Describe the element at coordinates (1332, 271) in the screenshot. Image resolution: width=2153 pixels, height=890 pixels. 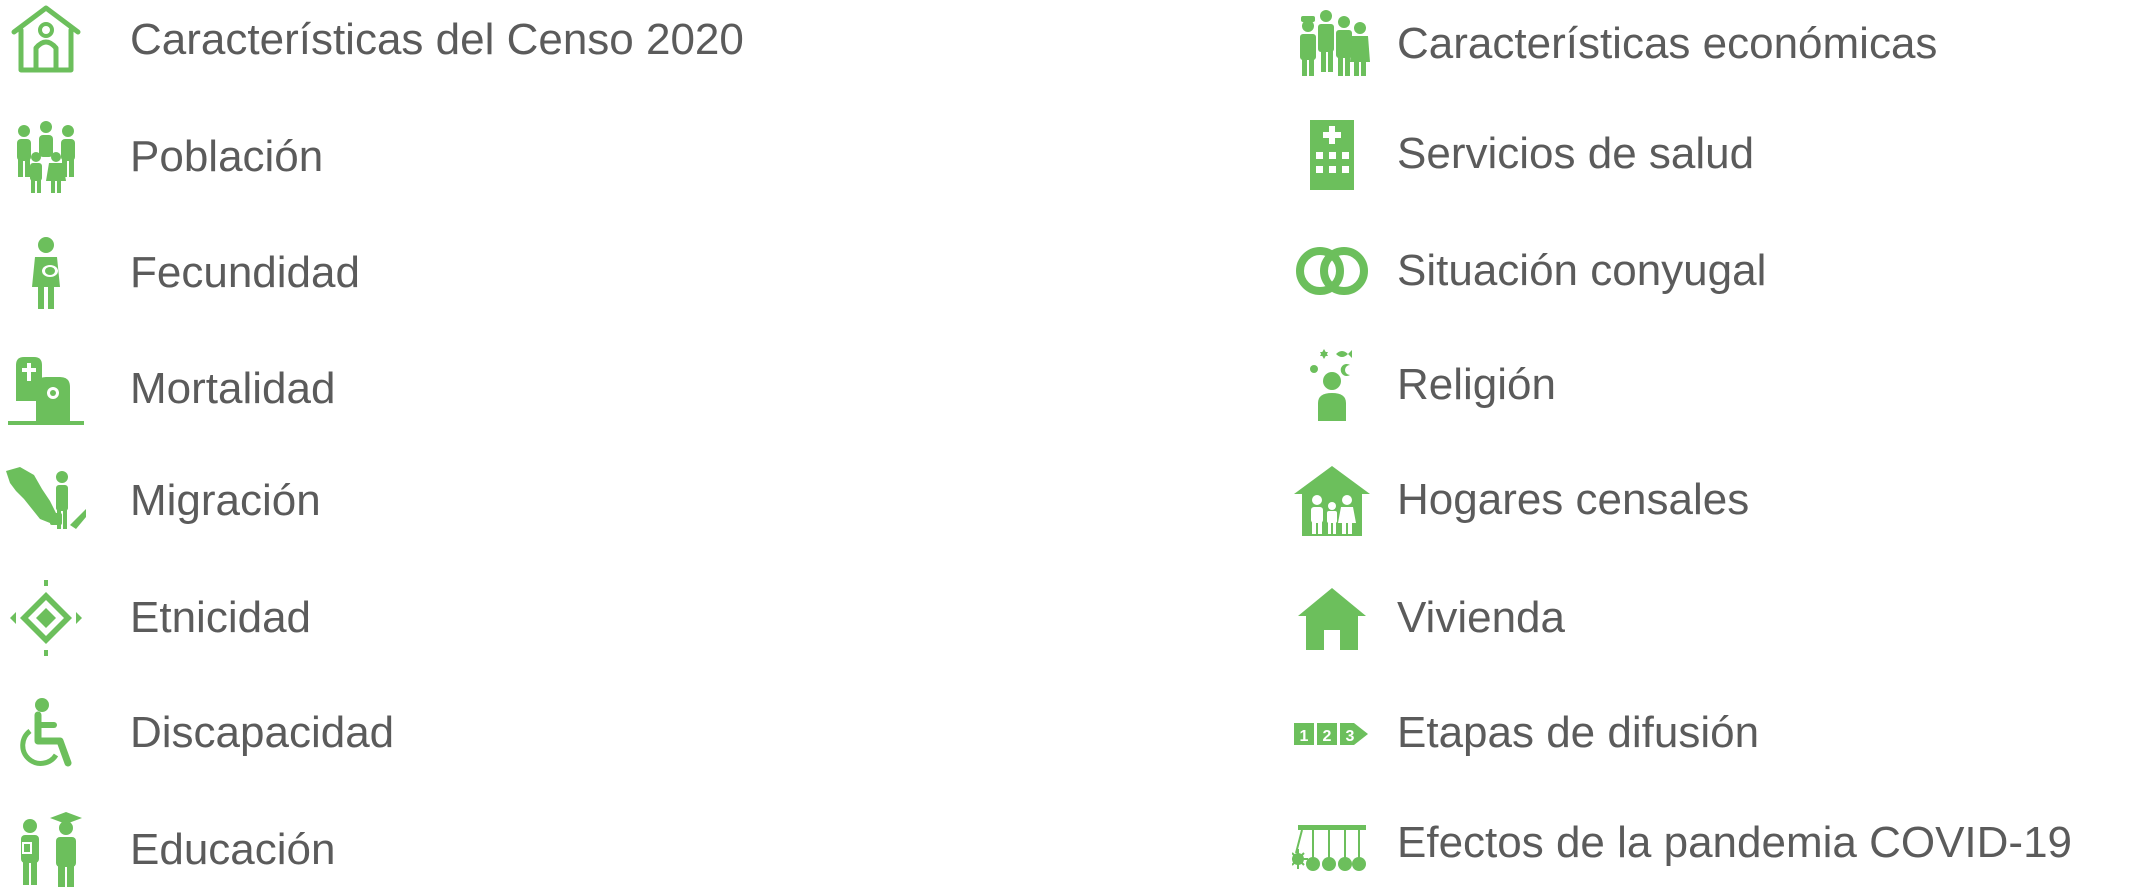
I see `wedding-rings-icon` at that location.